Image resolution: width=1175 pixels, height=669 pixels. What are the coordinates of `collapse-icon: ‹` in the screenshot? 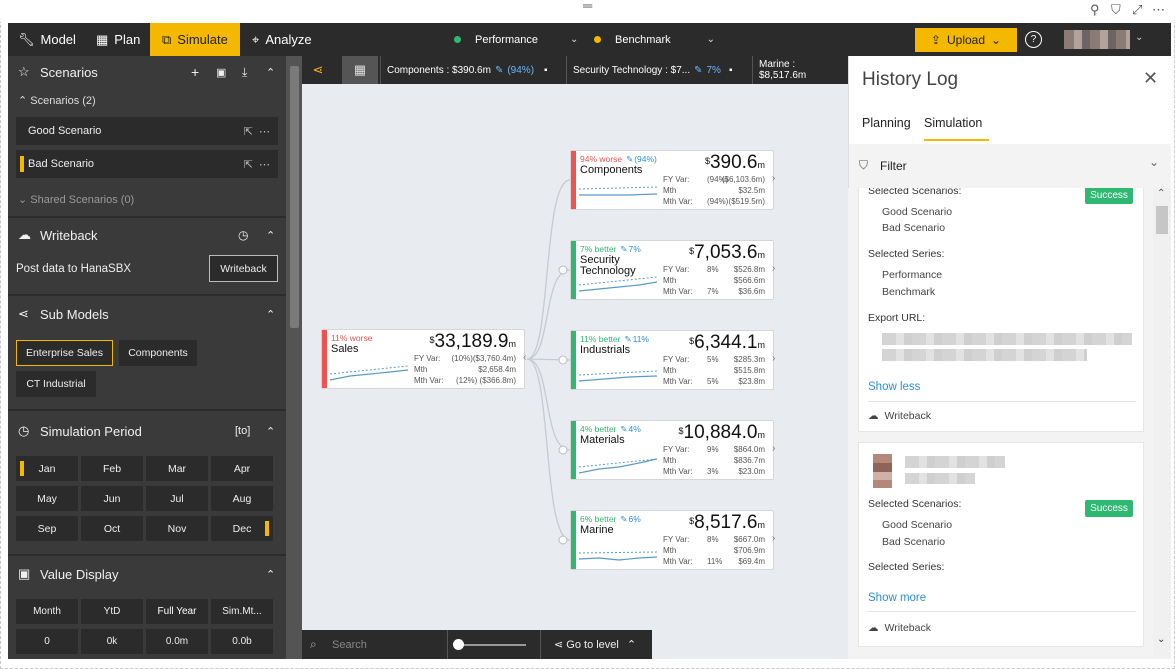 It's located at (528, 359).